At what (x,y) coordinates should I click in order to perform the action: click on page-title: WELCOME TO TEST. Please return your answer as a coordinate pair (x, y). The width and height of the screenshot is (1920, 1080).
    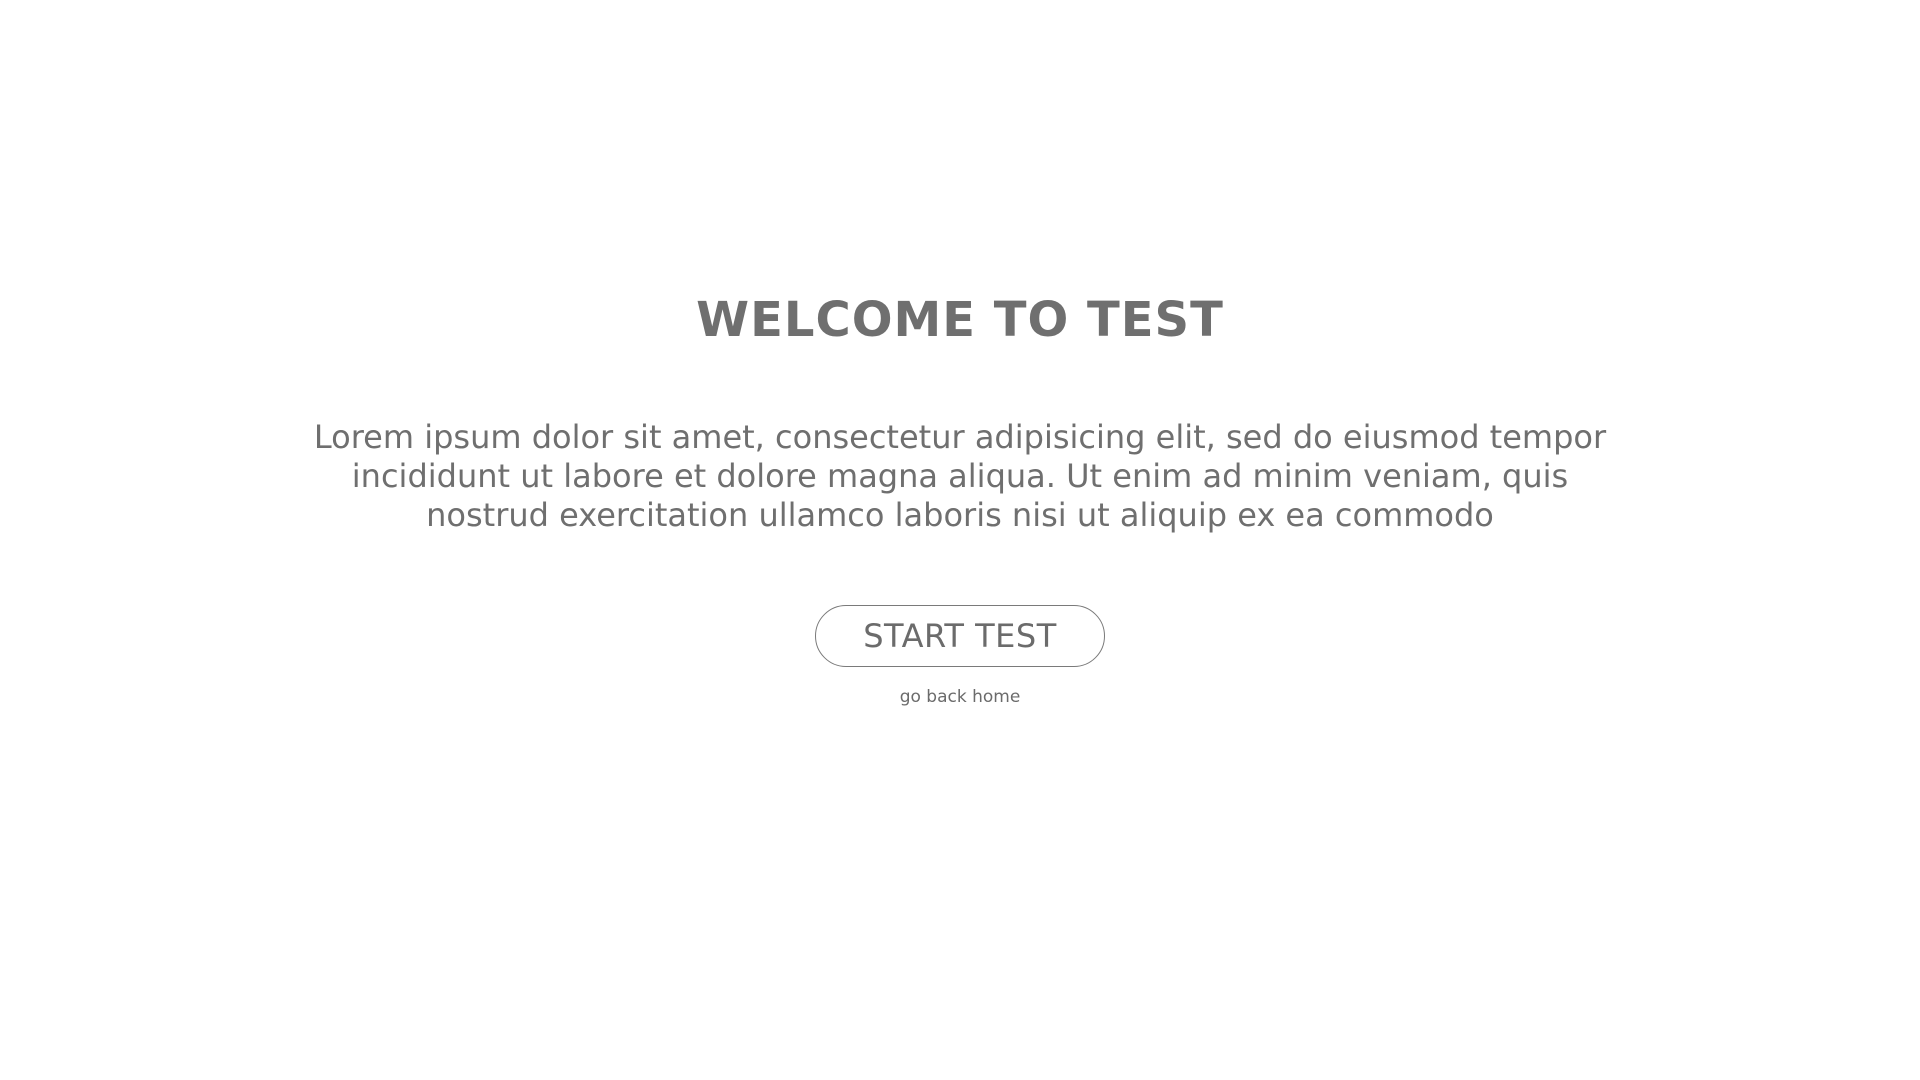
    Looking at the image, I should click on (960, 320).